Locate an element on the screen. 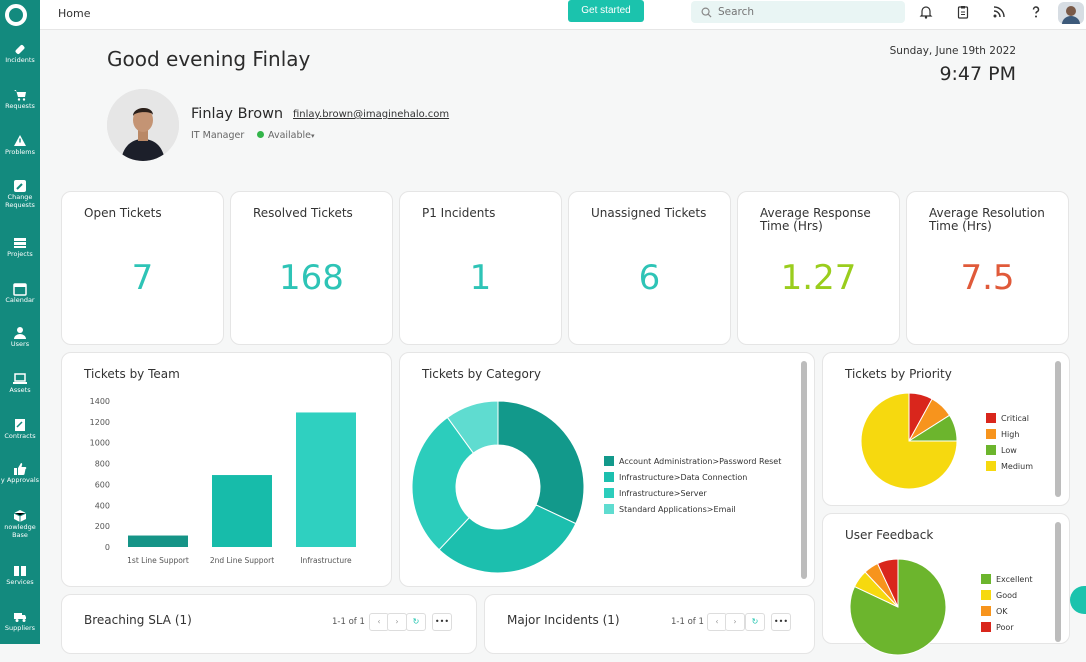 This screenshot has height=662, width=1086. legend-item: Critical is located at coordinates (1007, 418).